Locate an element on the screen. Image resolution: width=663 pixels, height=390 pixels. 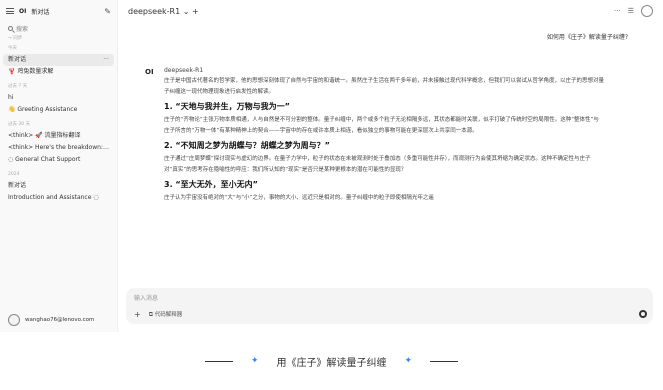
message-input: 输入消息 is located at coordinates (146, 297).